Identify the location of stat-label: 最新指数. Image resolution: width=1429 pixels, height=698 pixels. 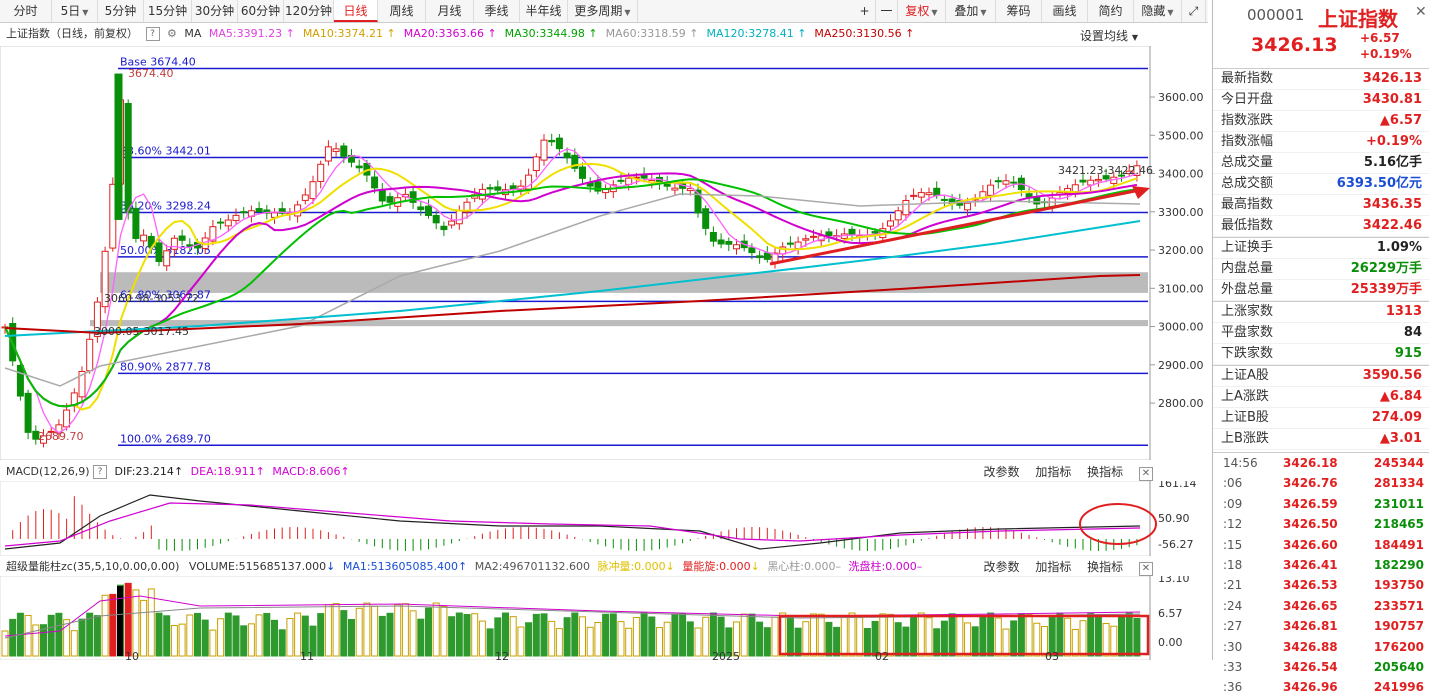
(1247, 78).